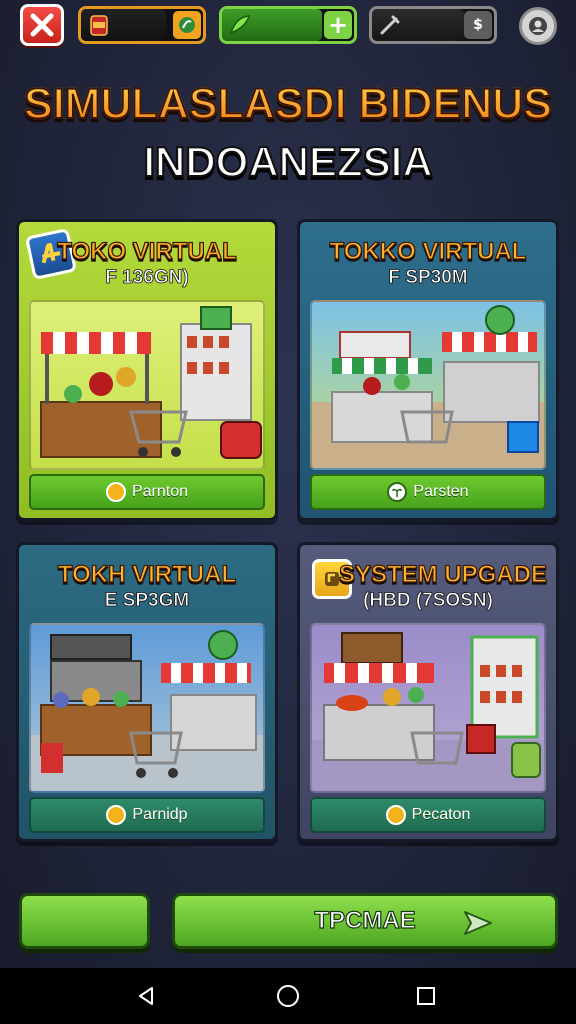 The image size is (576, 1024). What do you see at coordinates (116, 815) in the screenshot?
I see `moon-icon` at bounding box center [116, 815].